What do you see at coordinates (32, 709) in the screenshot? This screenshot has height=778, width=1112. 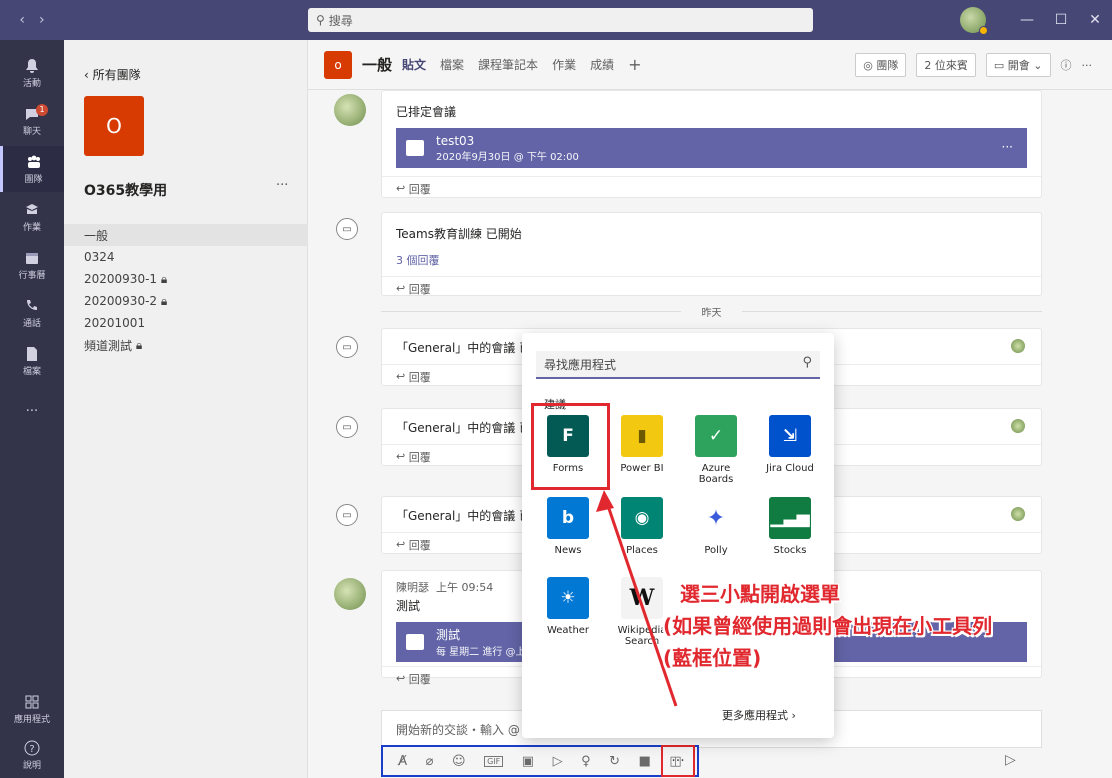 I see `rail-item-apps: 應用程式` at bounding box center [32, 709].